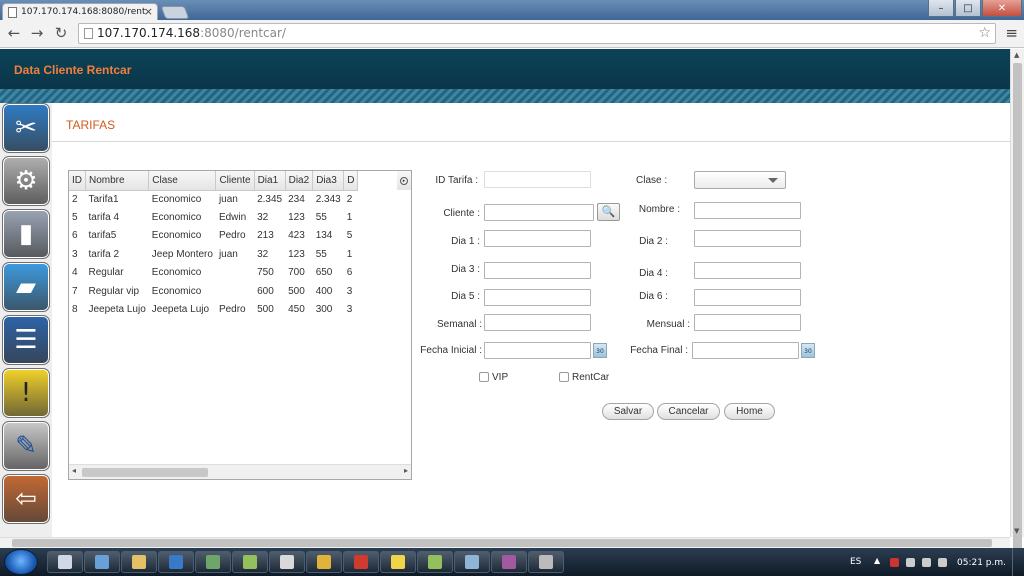 The image size is (1024, 576). What do you see at coordinates (182, 181) in the screenshot?
I see `column-header: Clase` at bounding box center [182, 181].